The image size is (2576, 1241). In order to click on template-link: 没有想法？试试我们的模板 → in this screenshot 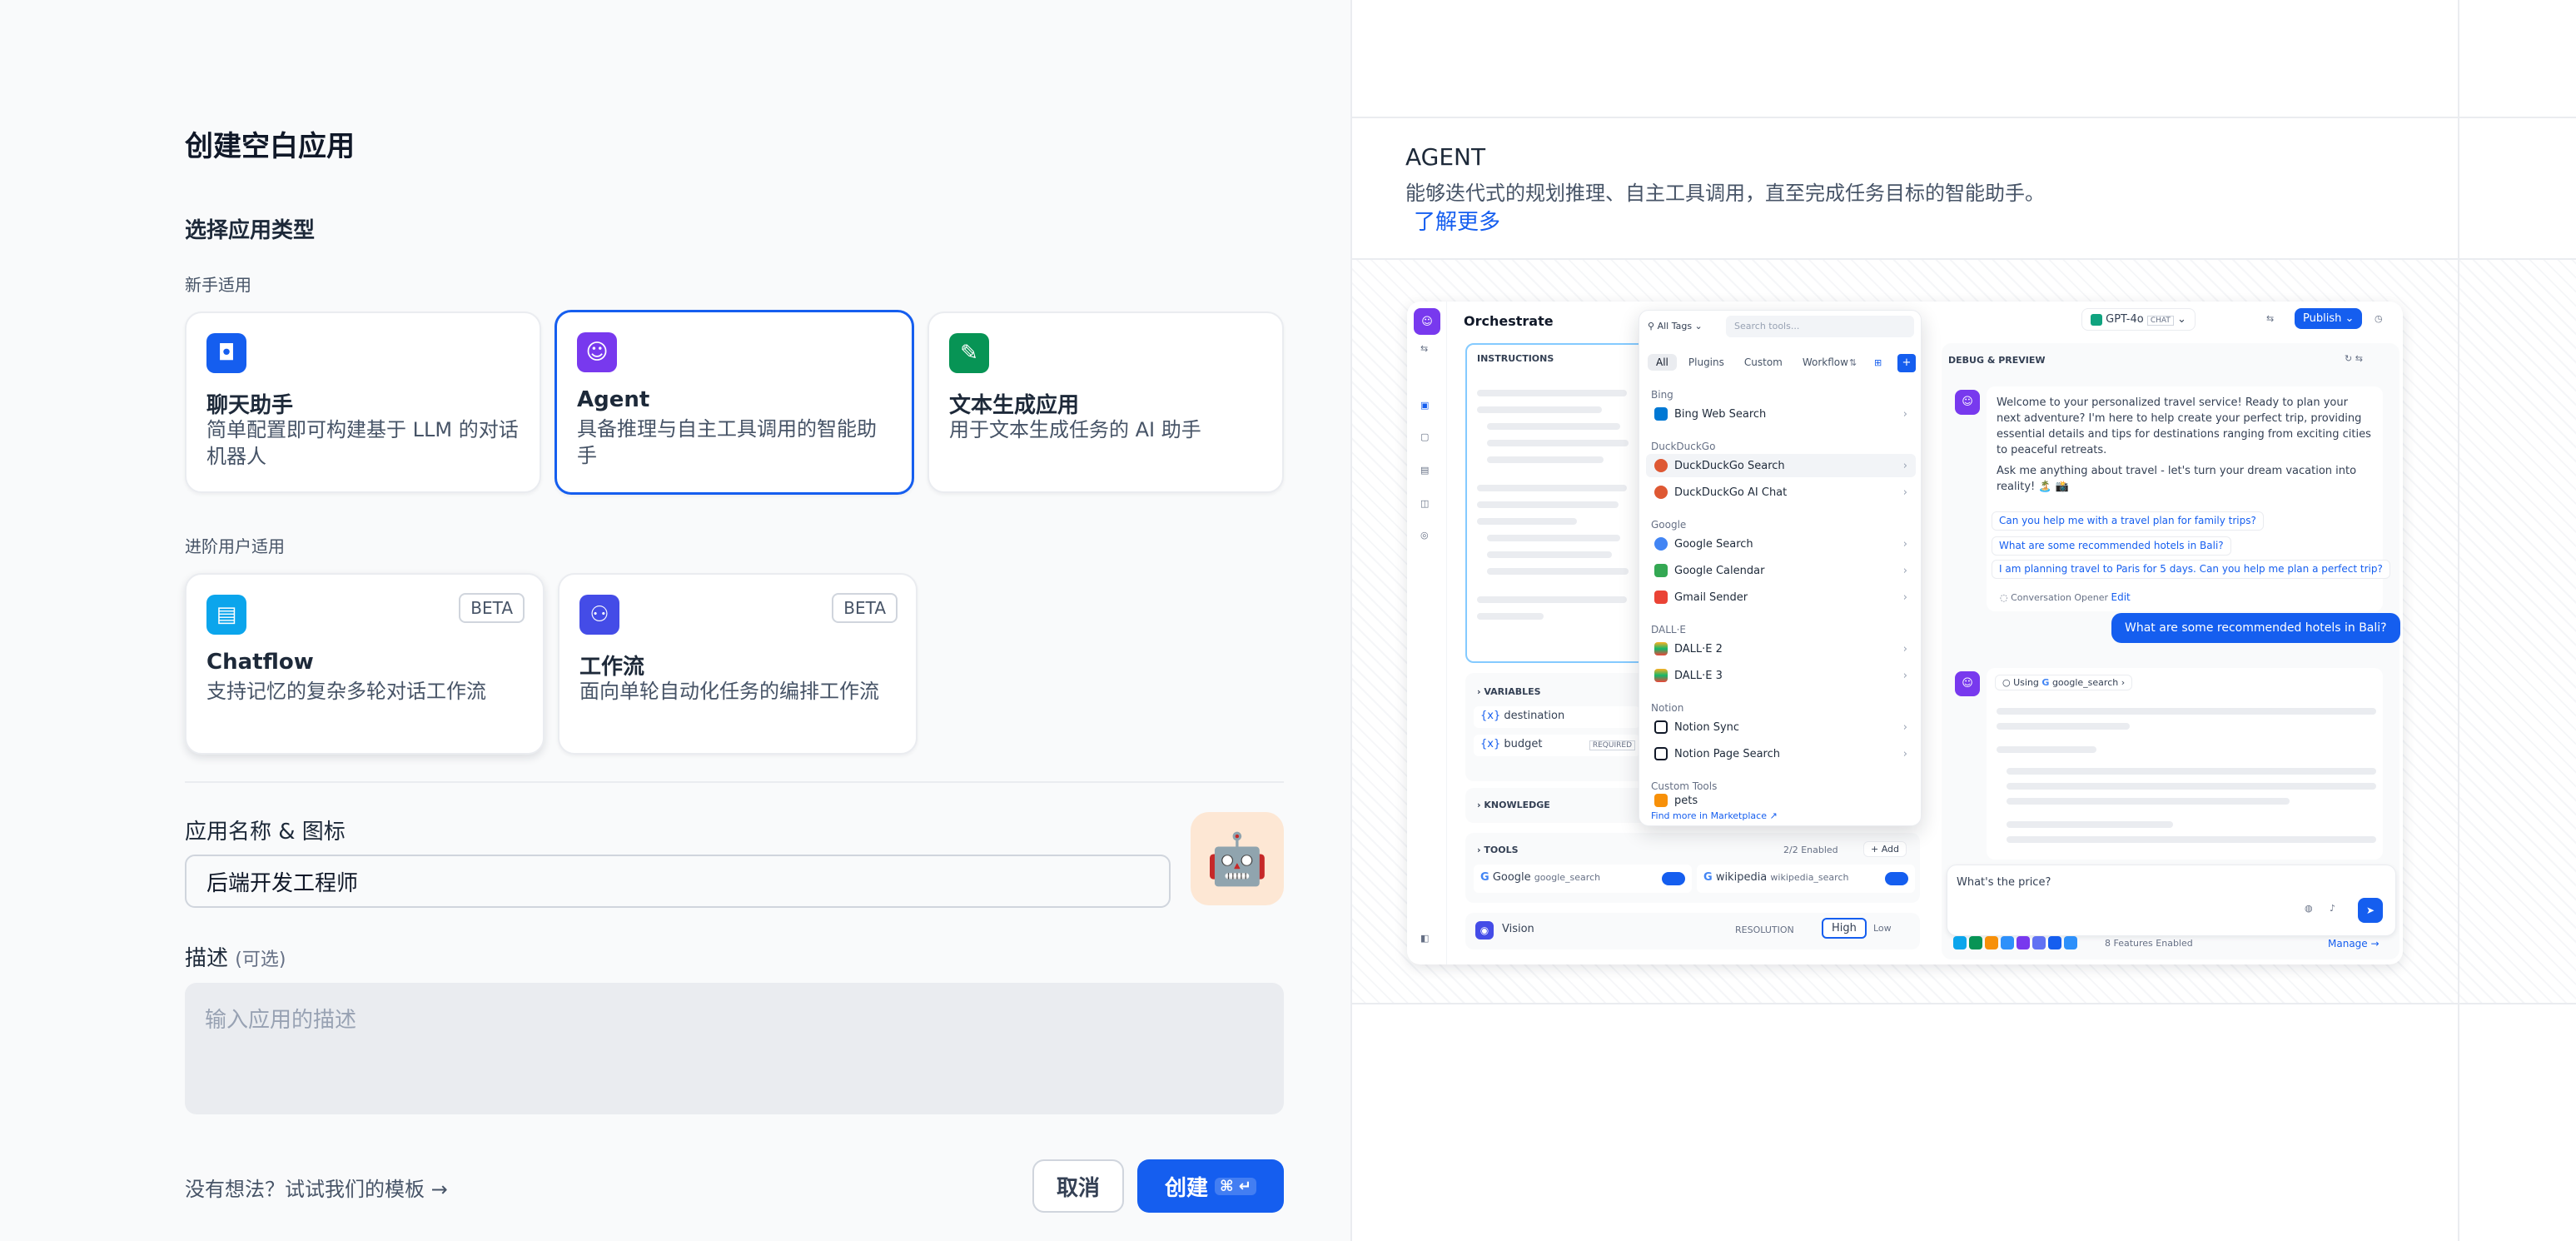, I will do `click(316, 1187)`.